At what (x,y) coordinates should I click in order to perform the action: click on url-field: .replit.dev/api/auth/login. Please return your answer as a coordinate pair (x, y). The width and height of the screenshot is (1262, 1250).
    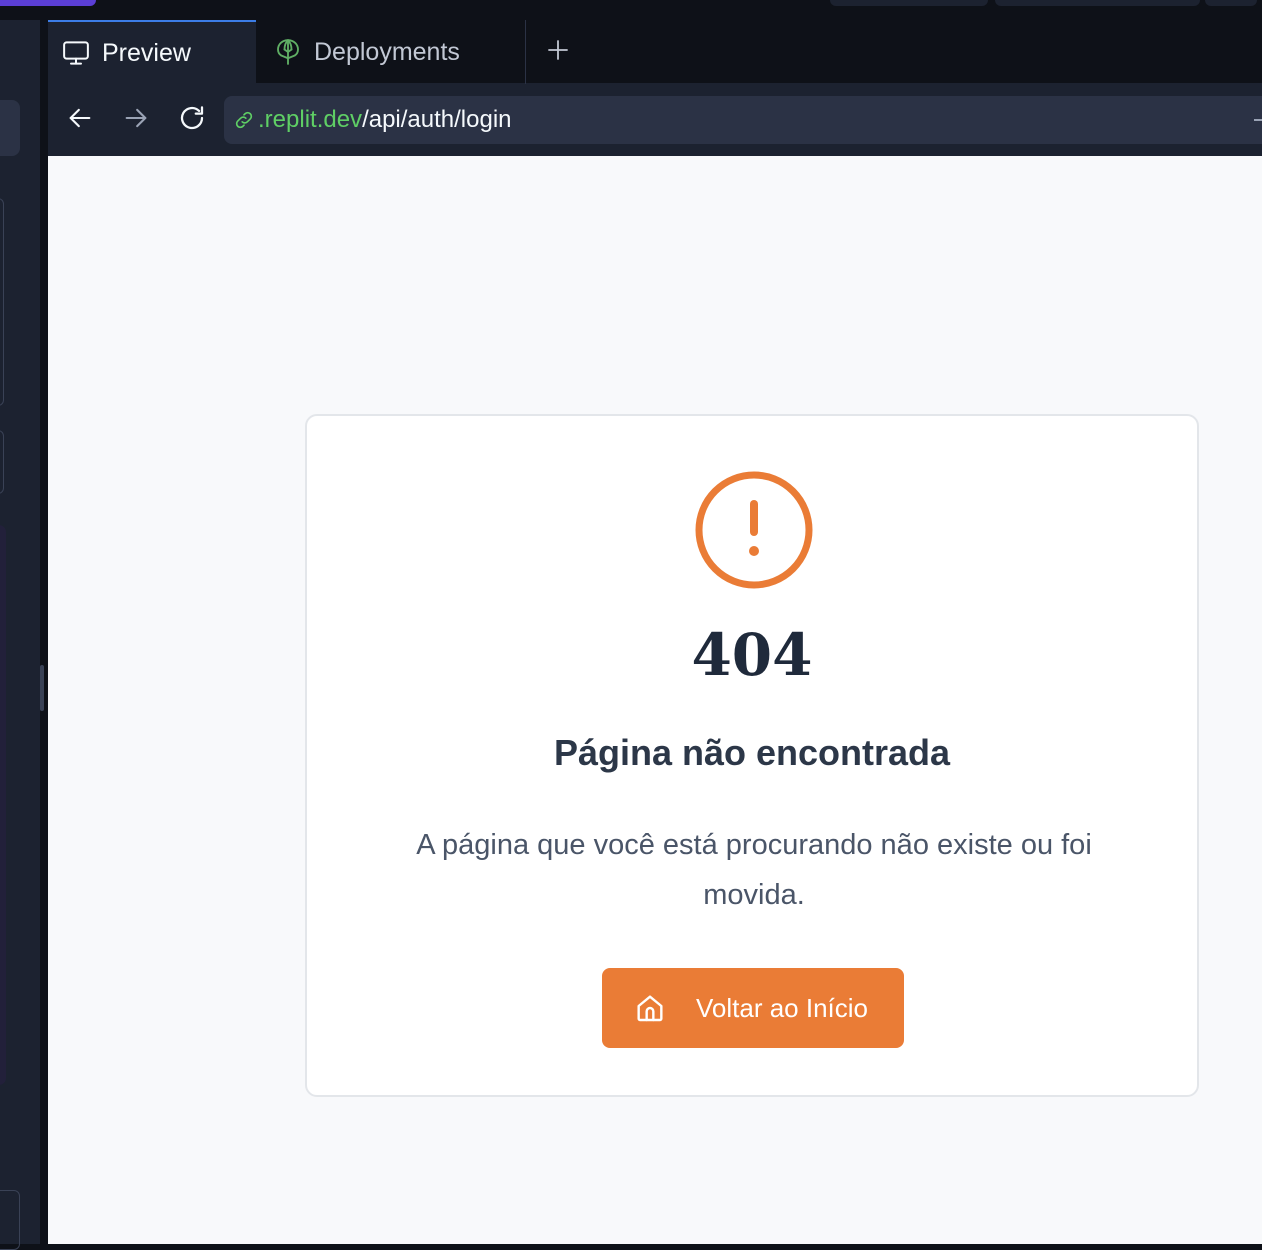
    Looking at the image, I should click on (743, 120).